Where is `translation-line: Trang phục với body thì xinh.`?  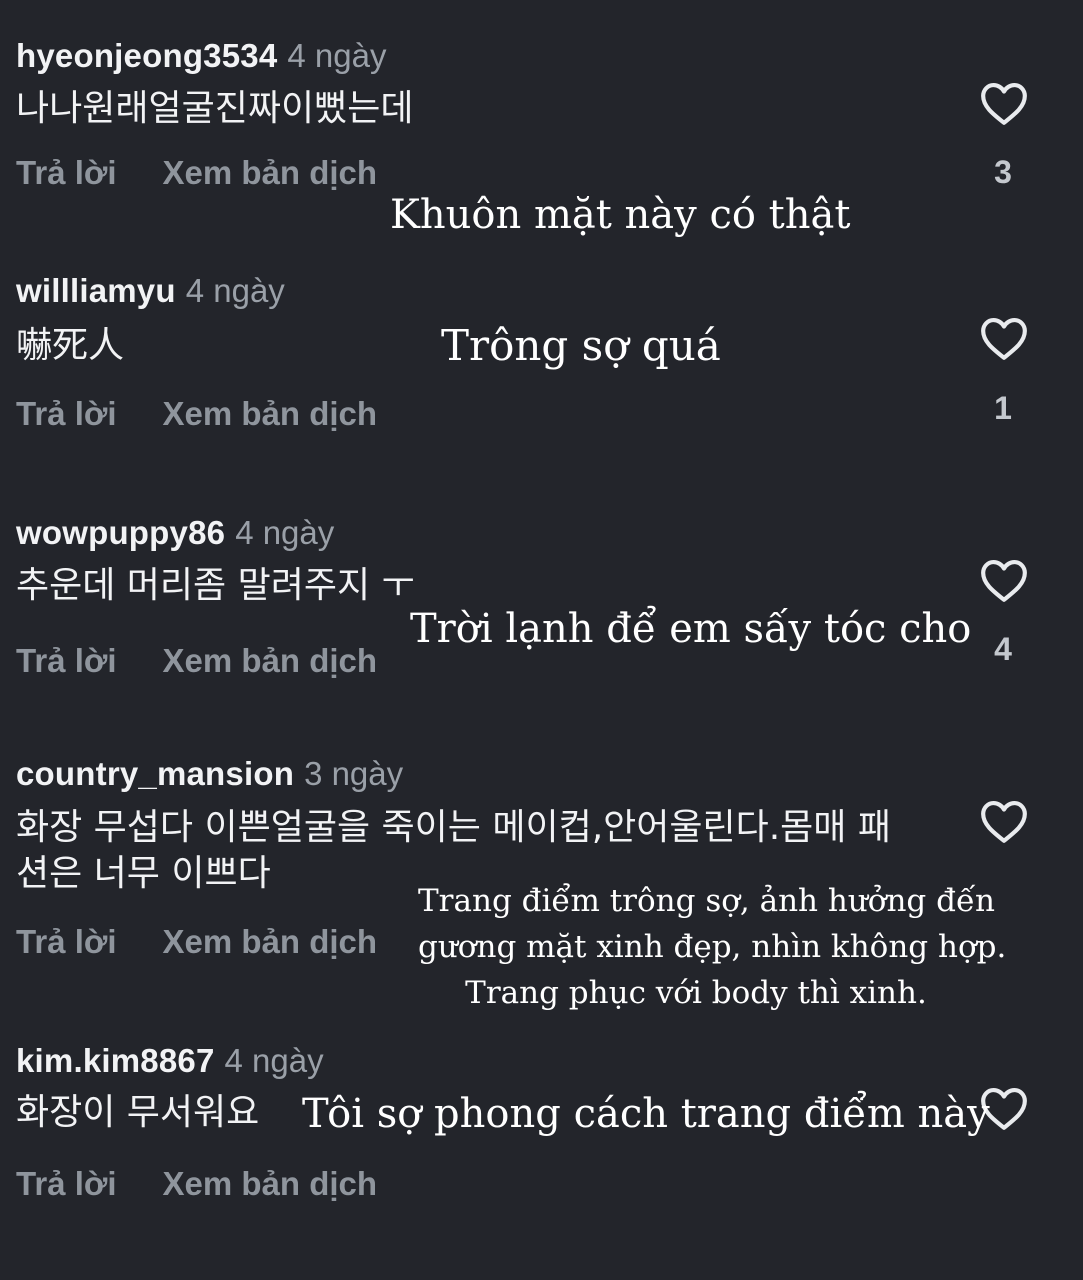
translation-line: Trang phục với body thì xinh. is located at coordinates (696, 993).